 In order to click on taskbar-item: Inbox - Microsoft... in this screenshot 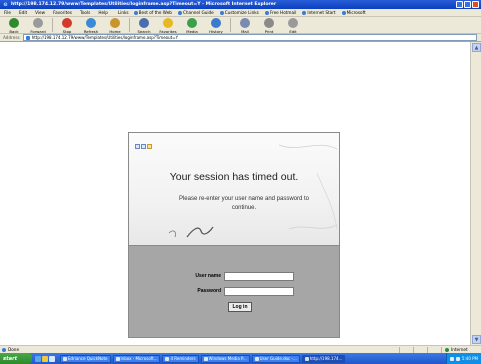, I will do `click(136, 358)`.